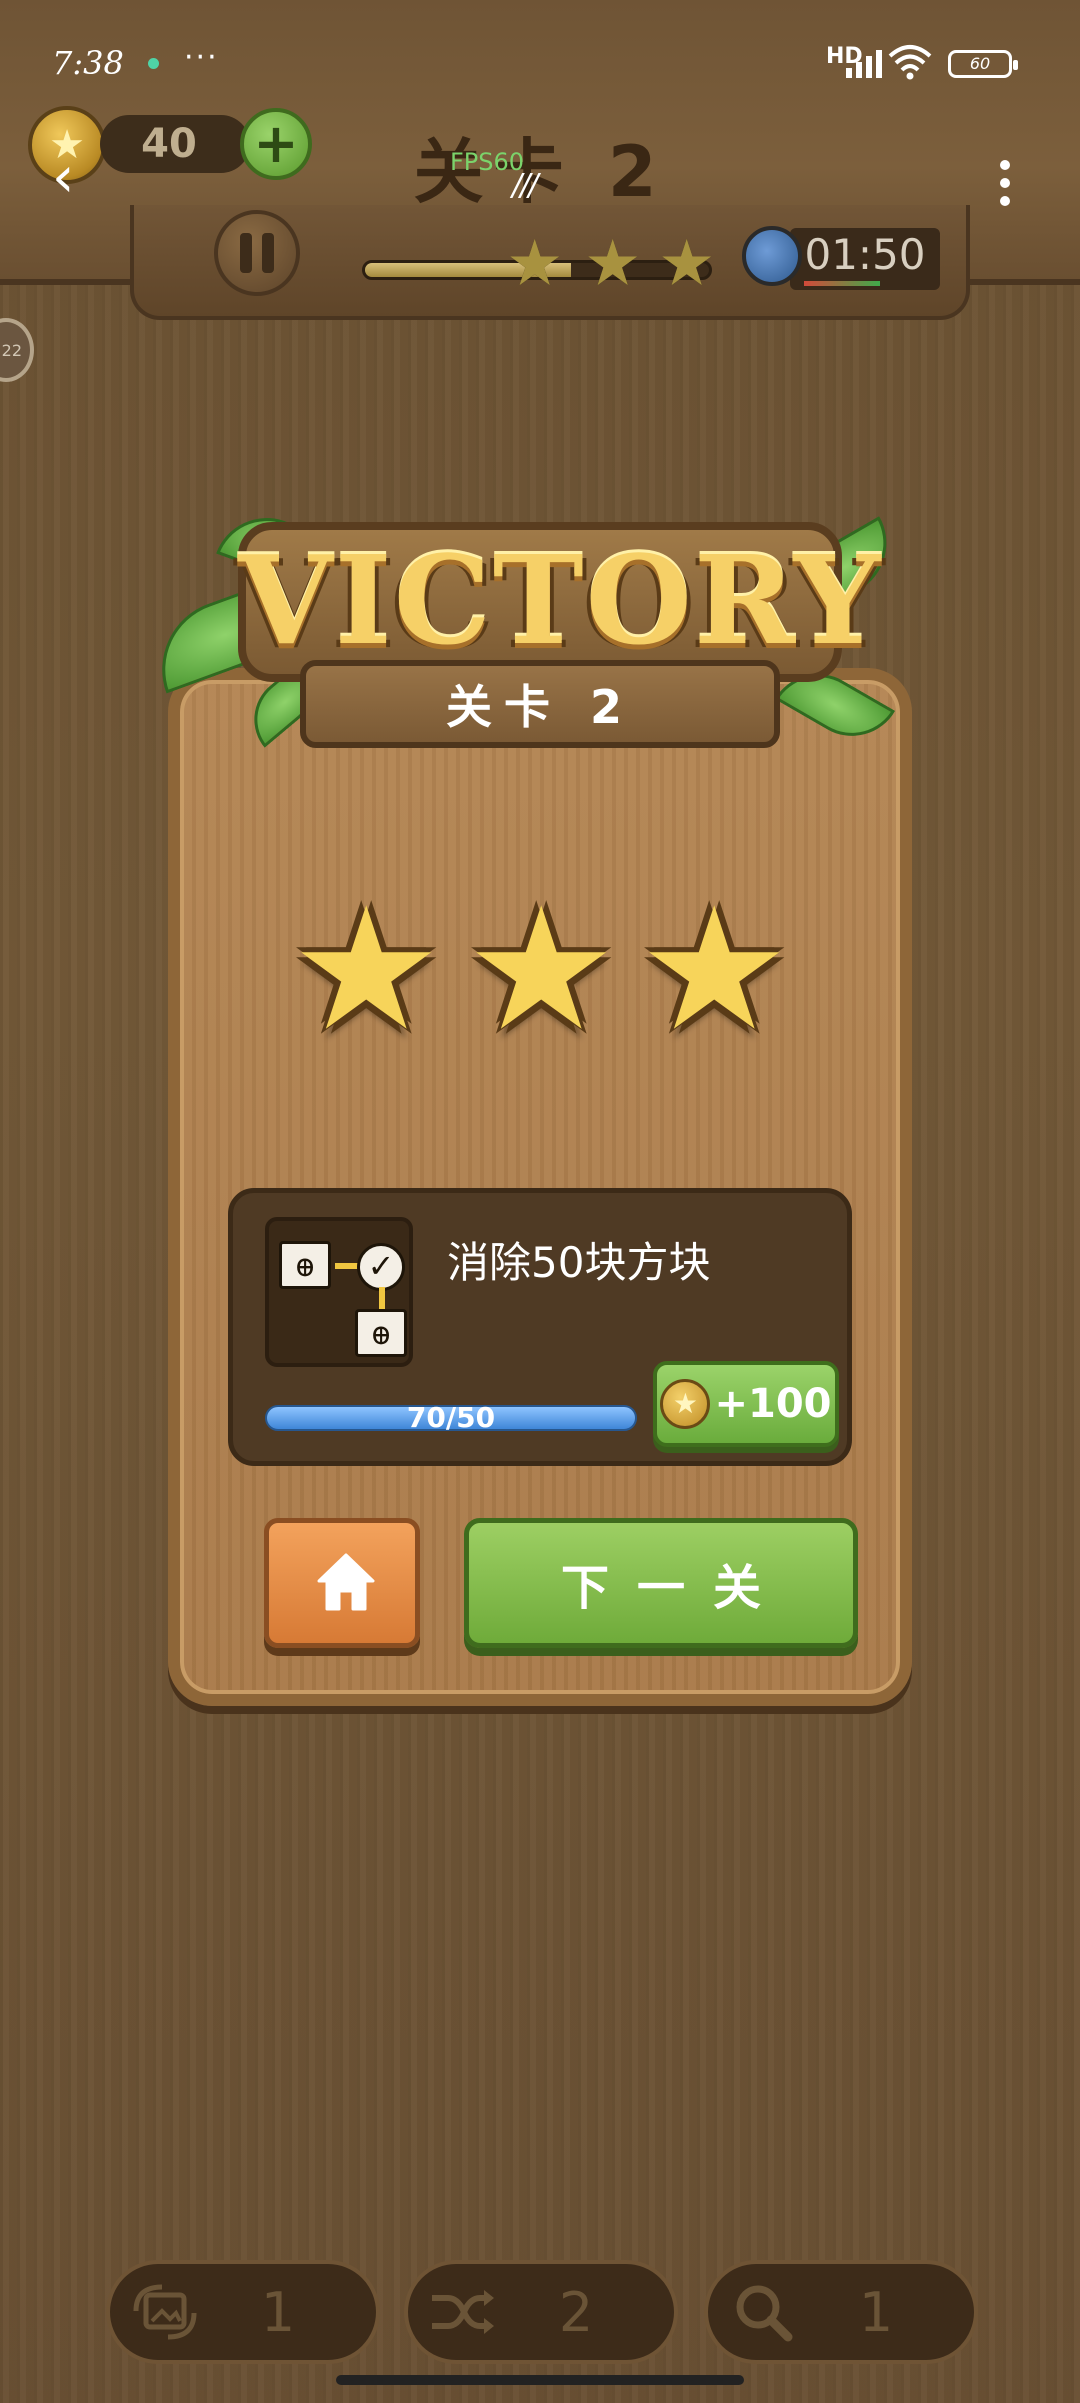 The width and height of the screenshot is (1080, 2403). What do you see at coordinates (541, 2312) in the screenshot?
I see `tool-shuffle-button: 2` at bounding box center [541, 2312].